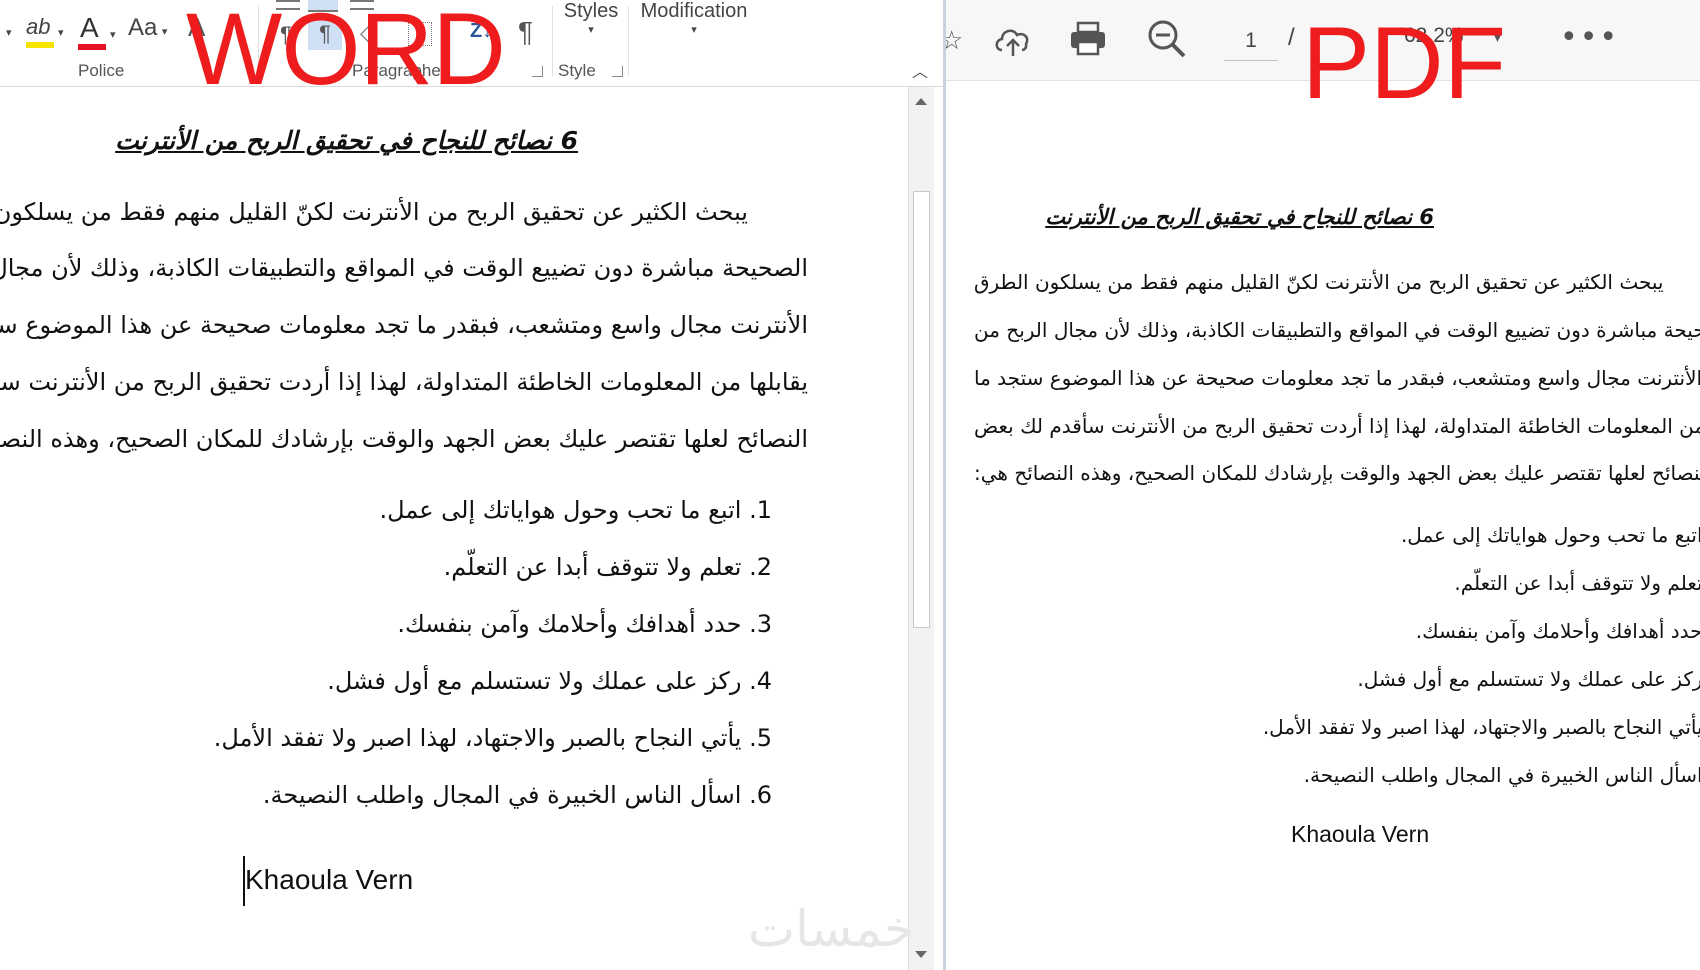 This screenshot has height=970, width=1700. I want to click on style-group-label: Style, so click(577, 70).